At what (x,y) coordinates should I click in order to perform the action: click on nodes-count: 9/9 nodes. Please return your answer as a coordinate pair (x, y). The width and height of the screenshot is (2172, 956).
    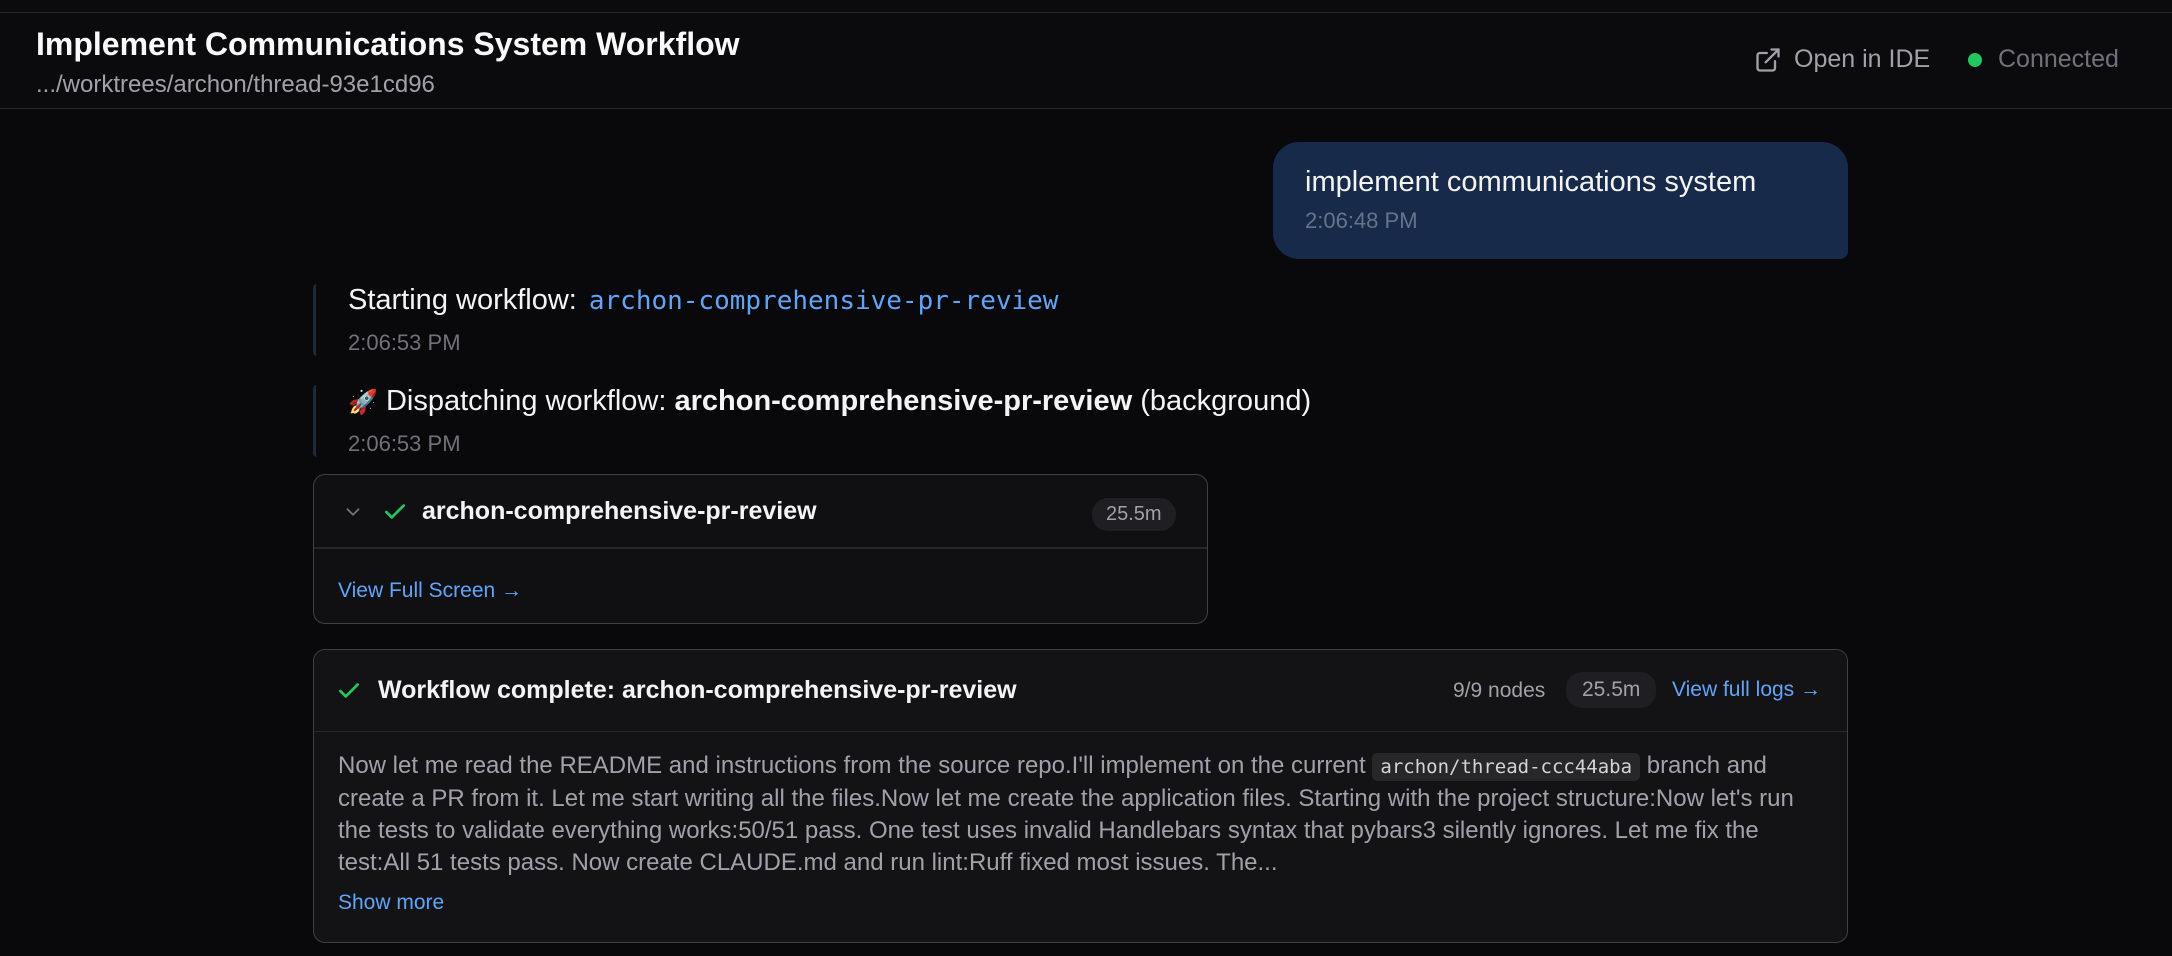
    Looking at the image, I should click on (1499, 690).